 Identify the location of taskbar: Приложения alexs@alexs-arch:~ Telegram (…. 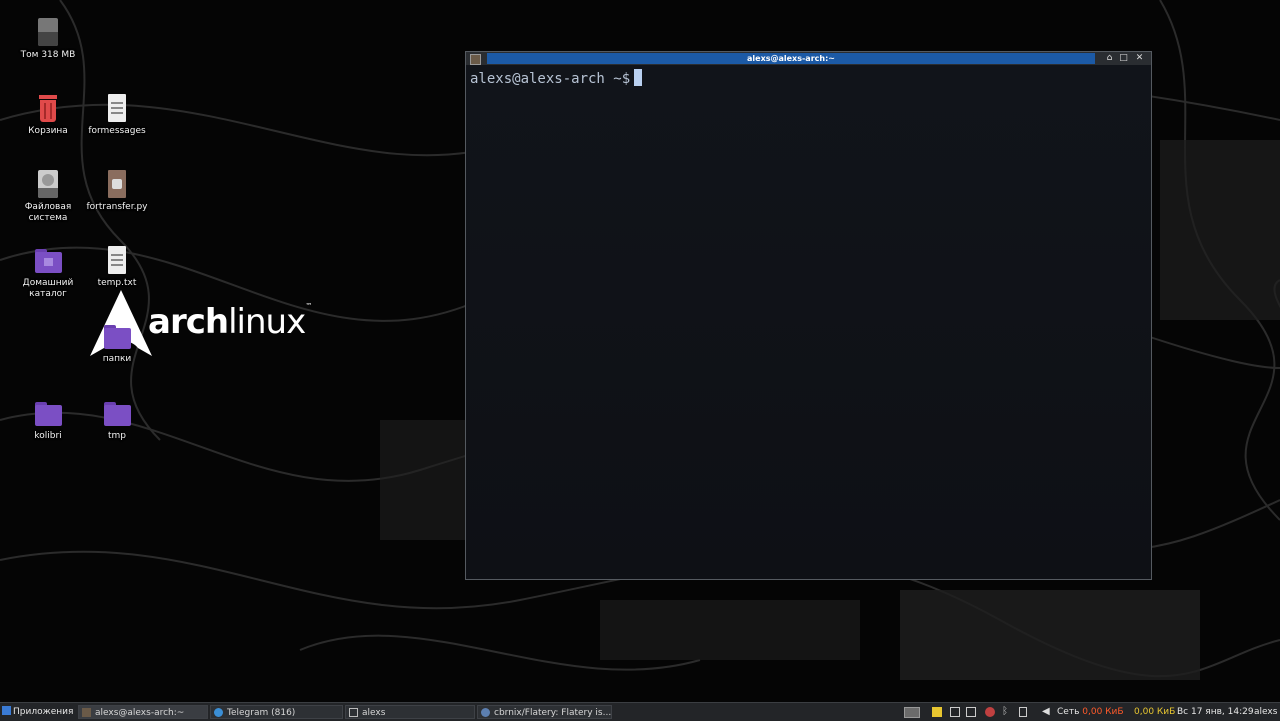
(640, 711).